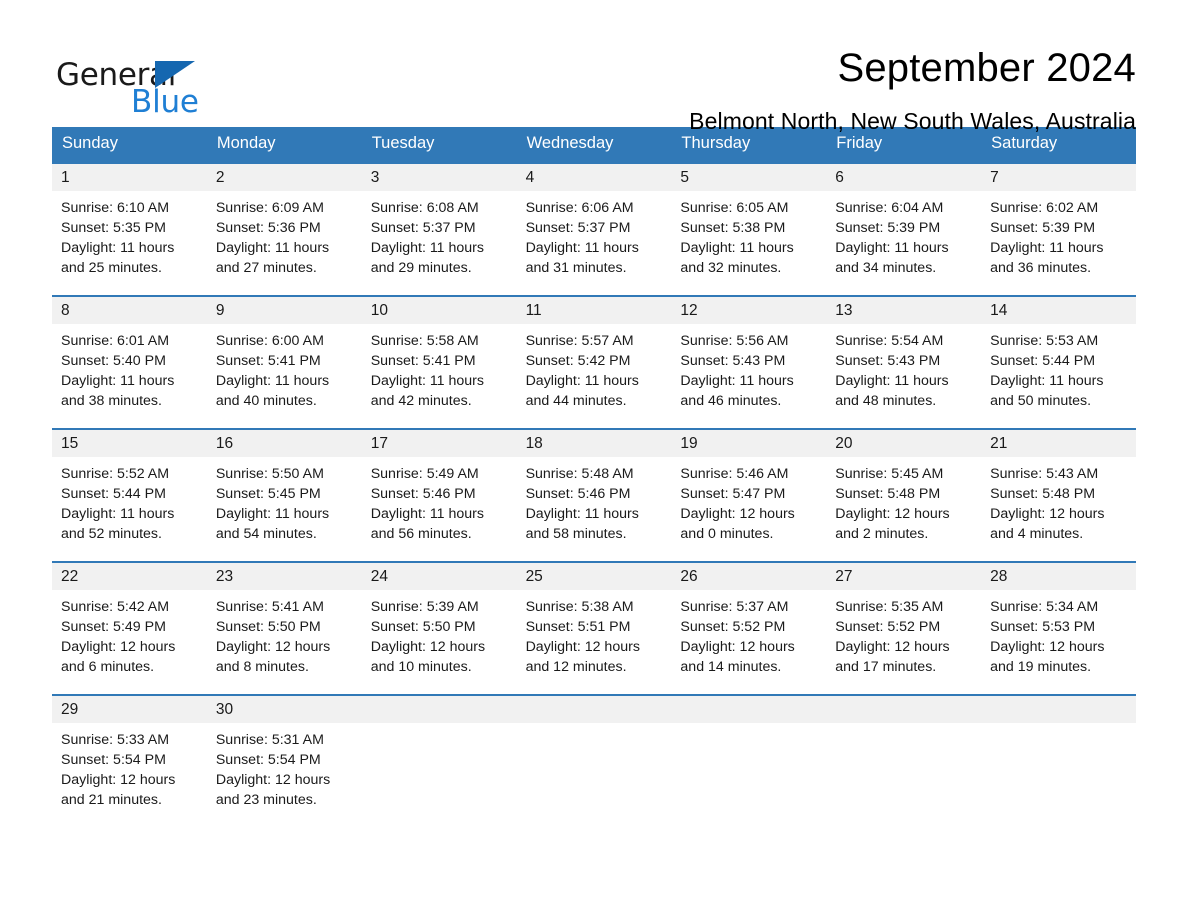 Image resolution: width=1188 pixels, height=918 pixels. I want to click on sunset-text: Sunset: 5:43 PM, so click(888, 361).